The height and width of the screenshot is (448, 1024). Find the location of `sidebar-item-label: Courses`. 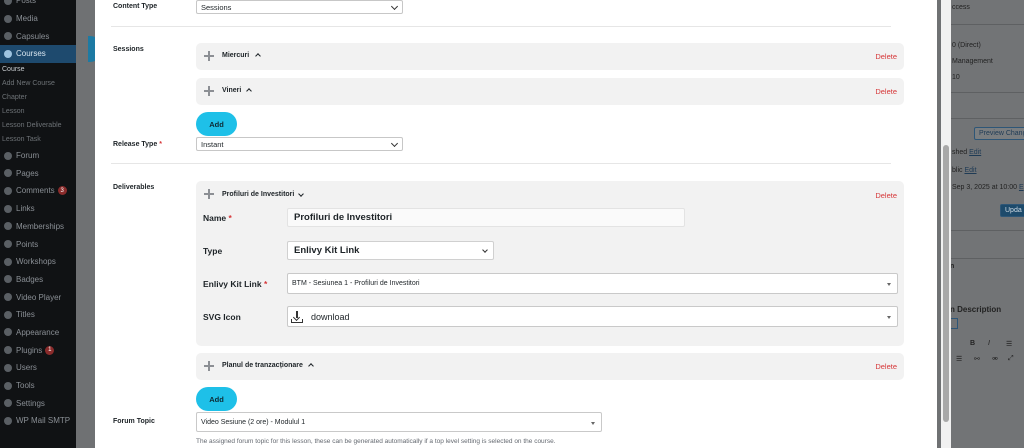

sidebar-item-label: Courses is located at coordinates (31, 54).